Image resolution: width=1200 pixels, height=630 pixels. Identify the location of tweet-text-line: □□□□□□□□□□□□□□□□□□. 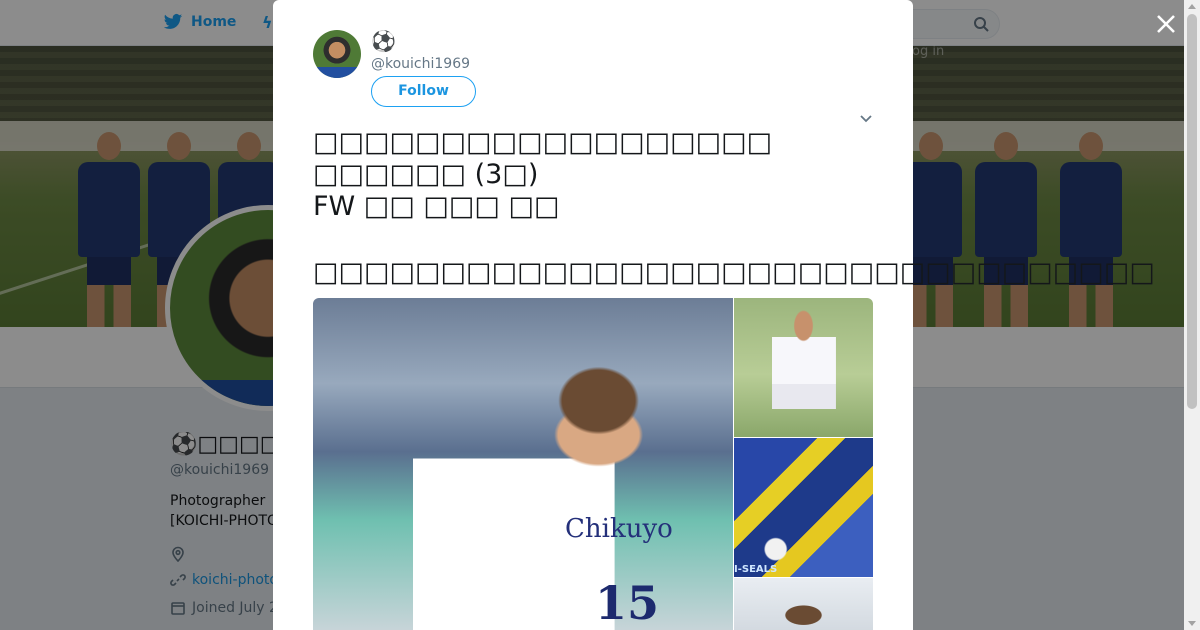
(543, 142).